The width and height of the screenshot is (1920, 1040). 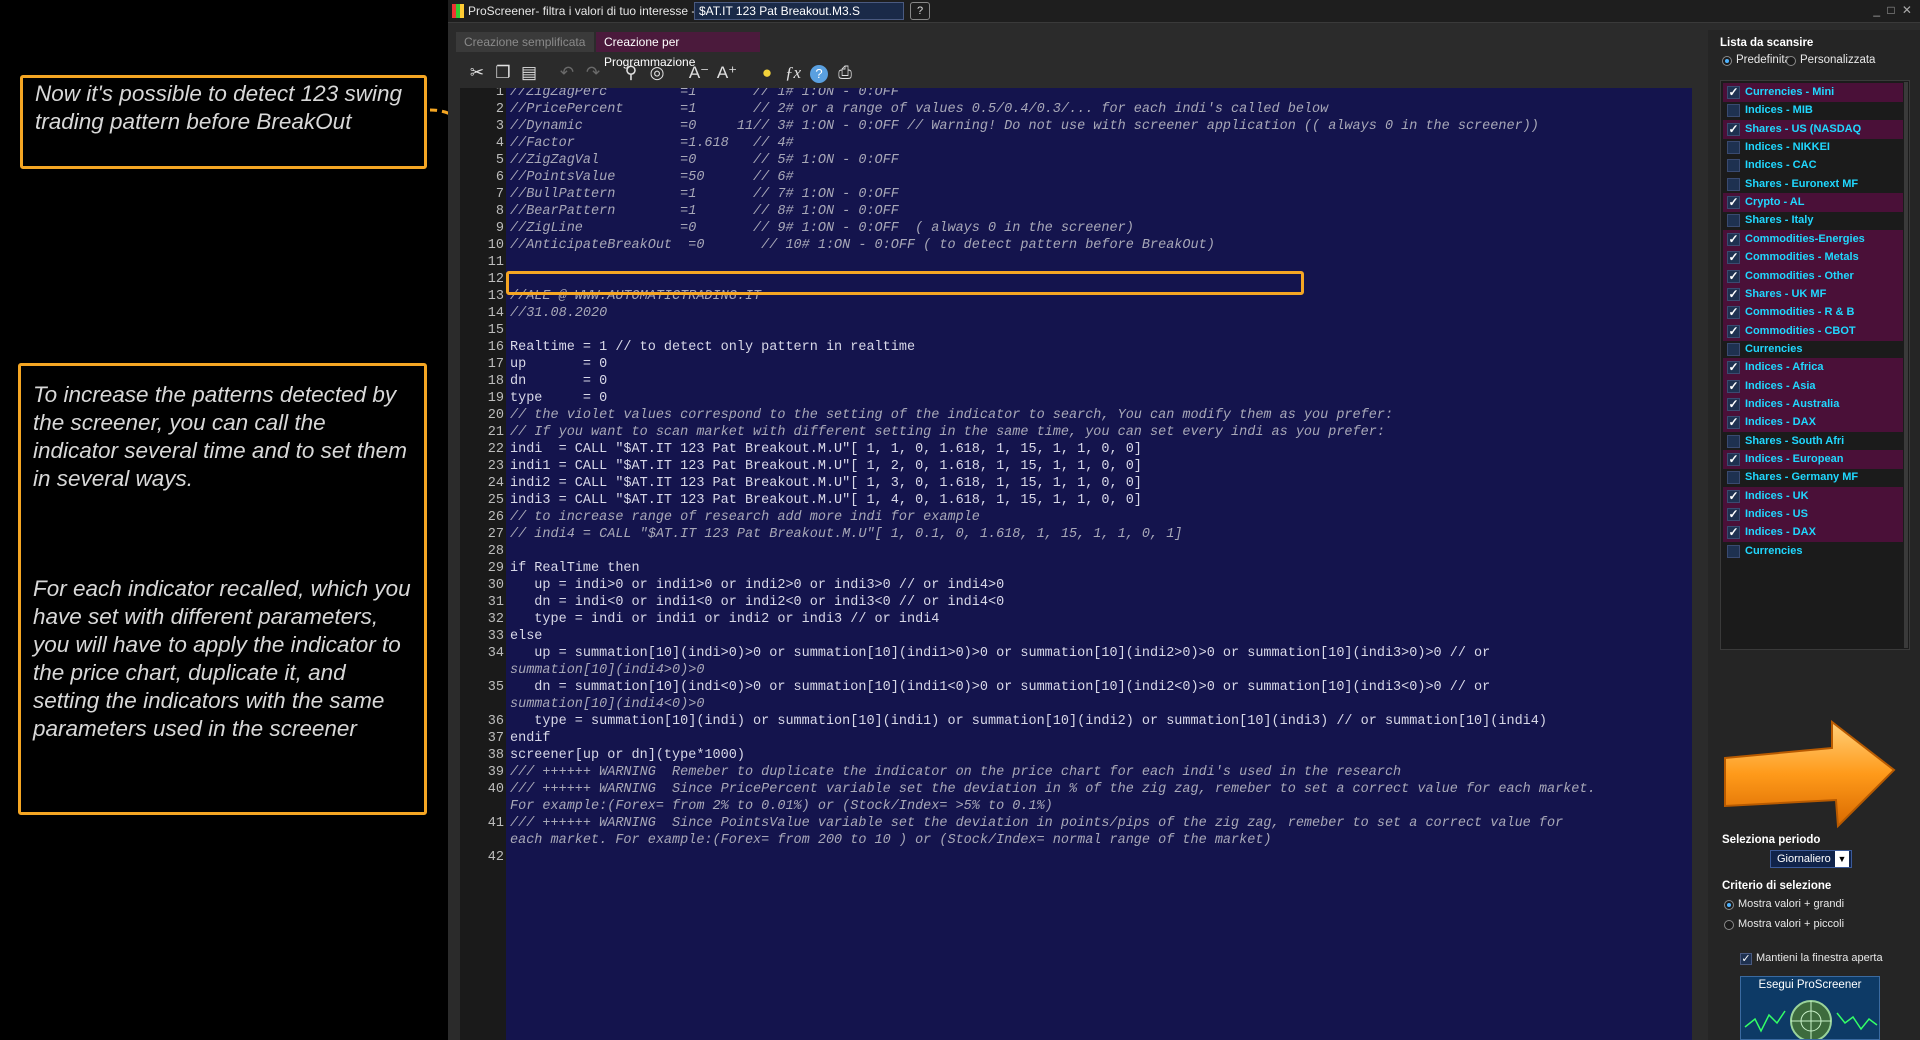 What do you see at coordinates (607, 670) in the screenshot?
I see `code-line: summation[10](indi4>0)>0` at bounding box center [607, 670].